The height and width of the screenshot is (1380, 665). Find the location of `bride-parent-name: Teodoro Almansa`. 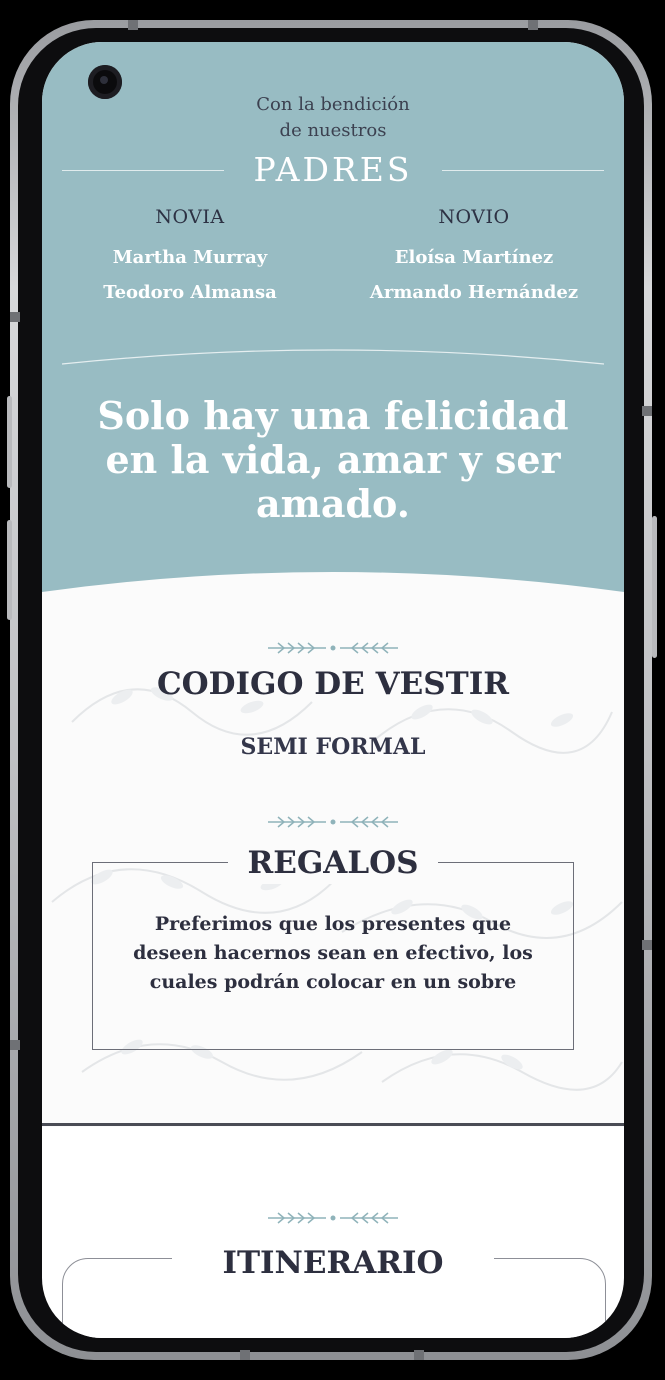

bride-parent-name: Teodoro Almansa is located at coordinates (190, 292).